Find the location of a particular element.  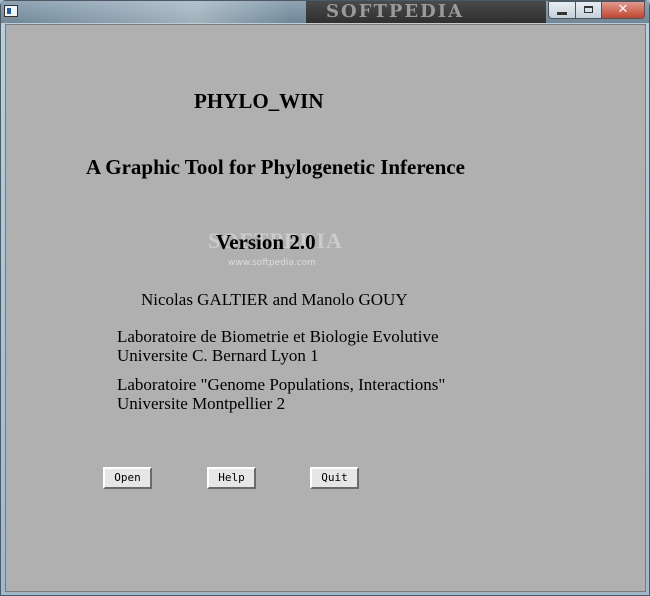

lab1-university: Universite C. Bernard Lyon 1 is located at coordinates (218, 355).